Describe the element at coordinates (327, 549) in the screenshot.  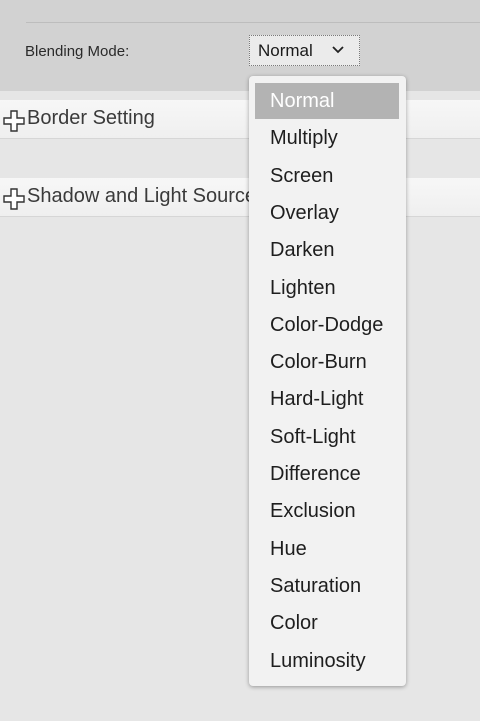
I see `dropdown-option-hue: Hue` at that location.